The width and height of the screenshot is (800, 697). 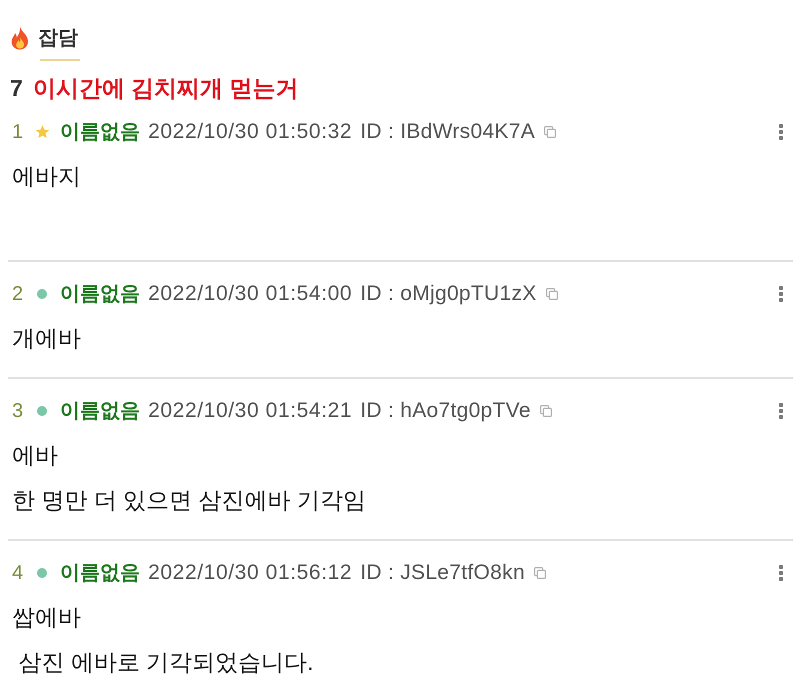 I want to click on post-number: 3, so click(x=18, y=411).